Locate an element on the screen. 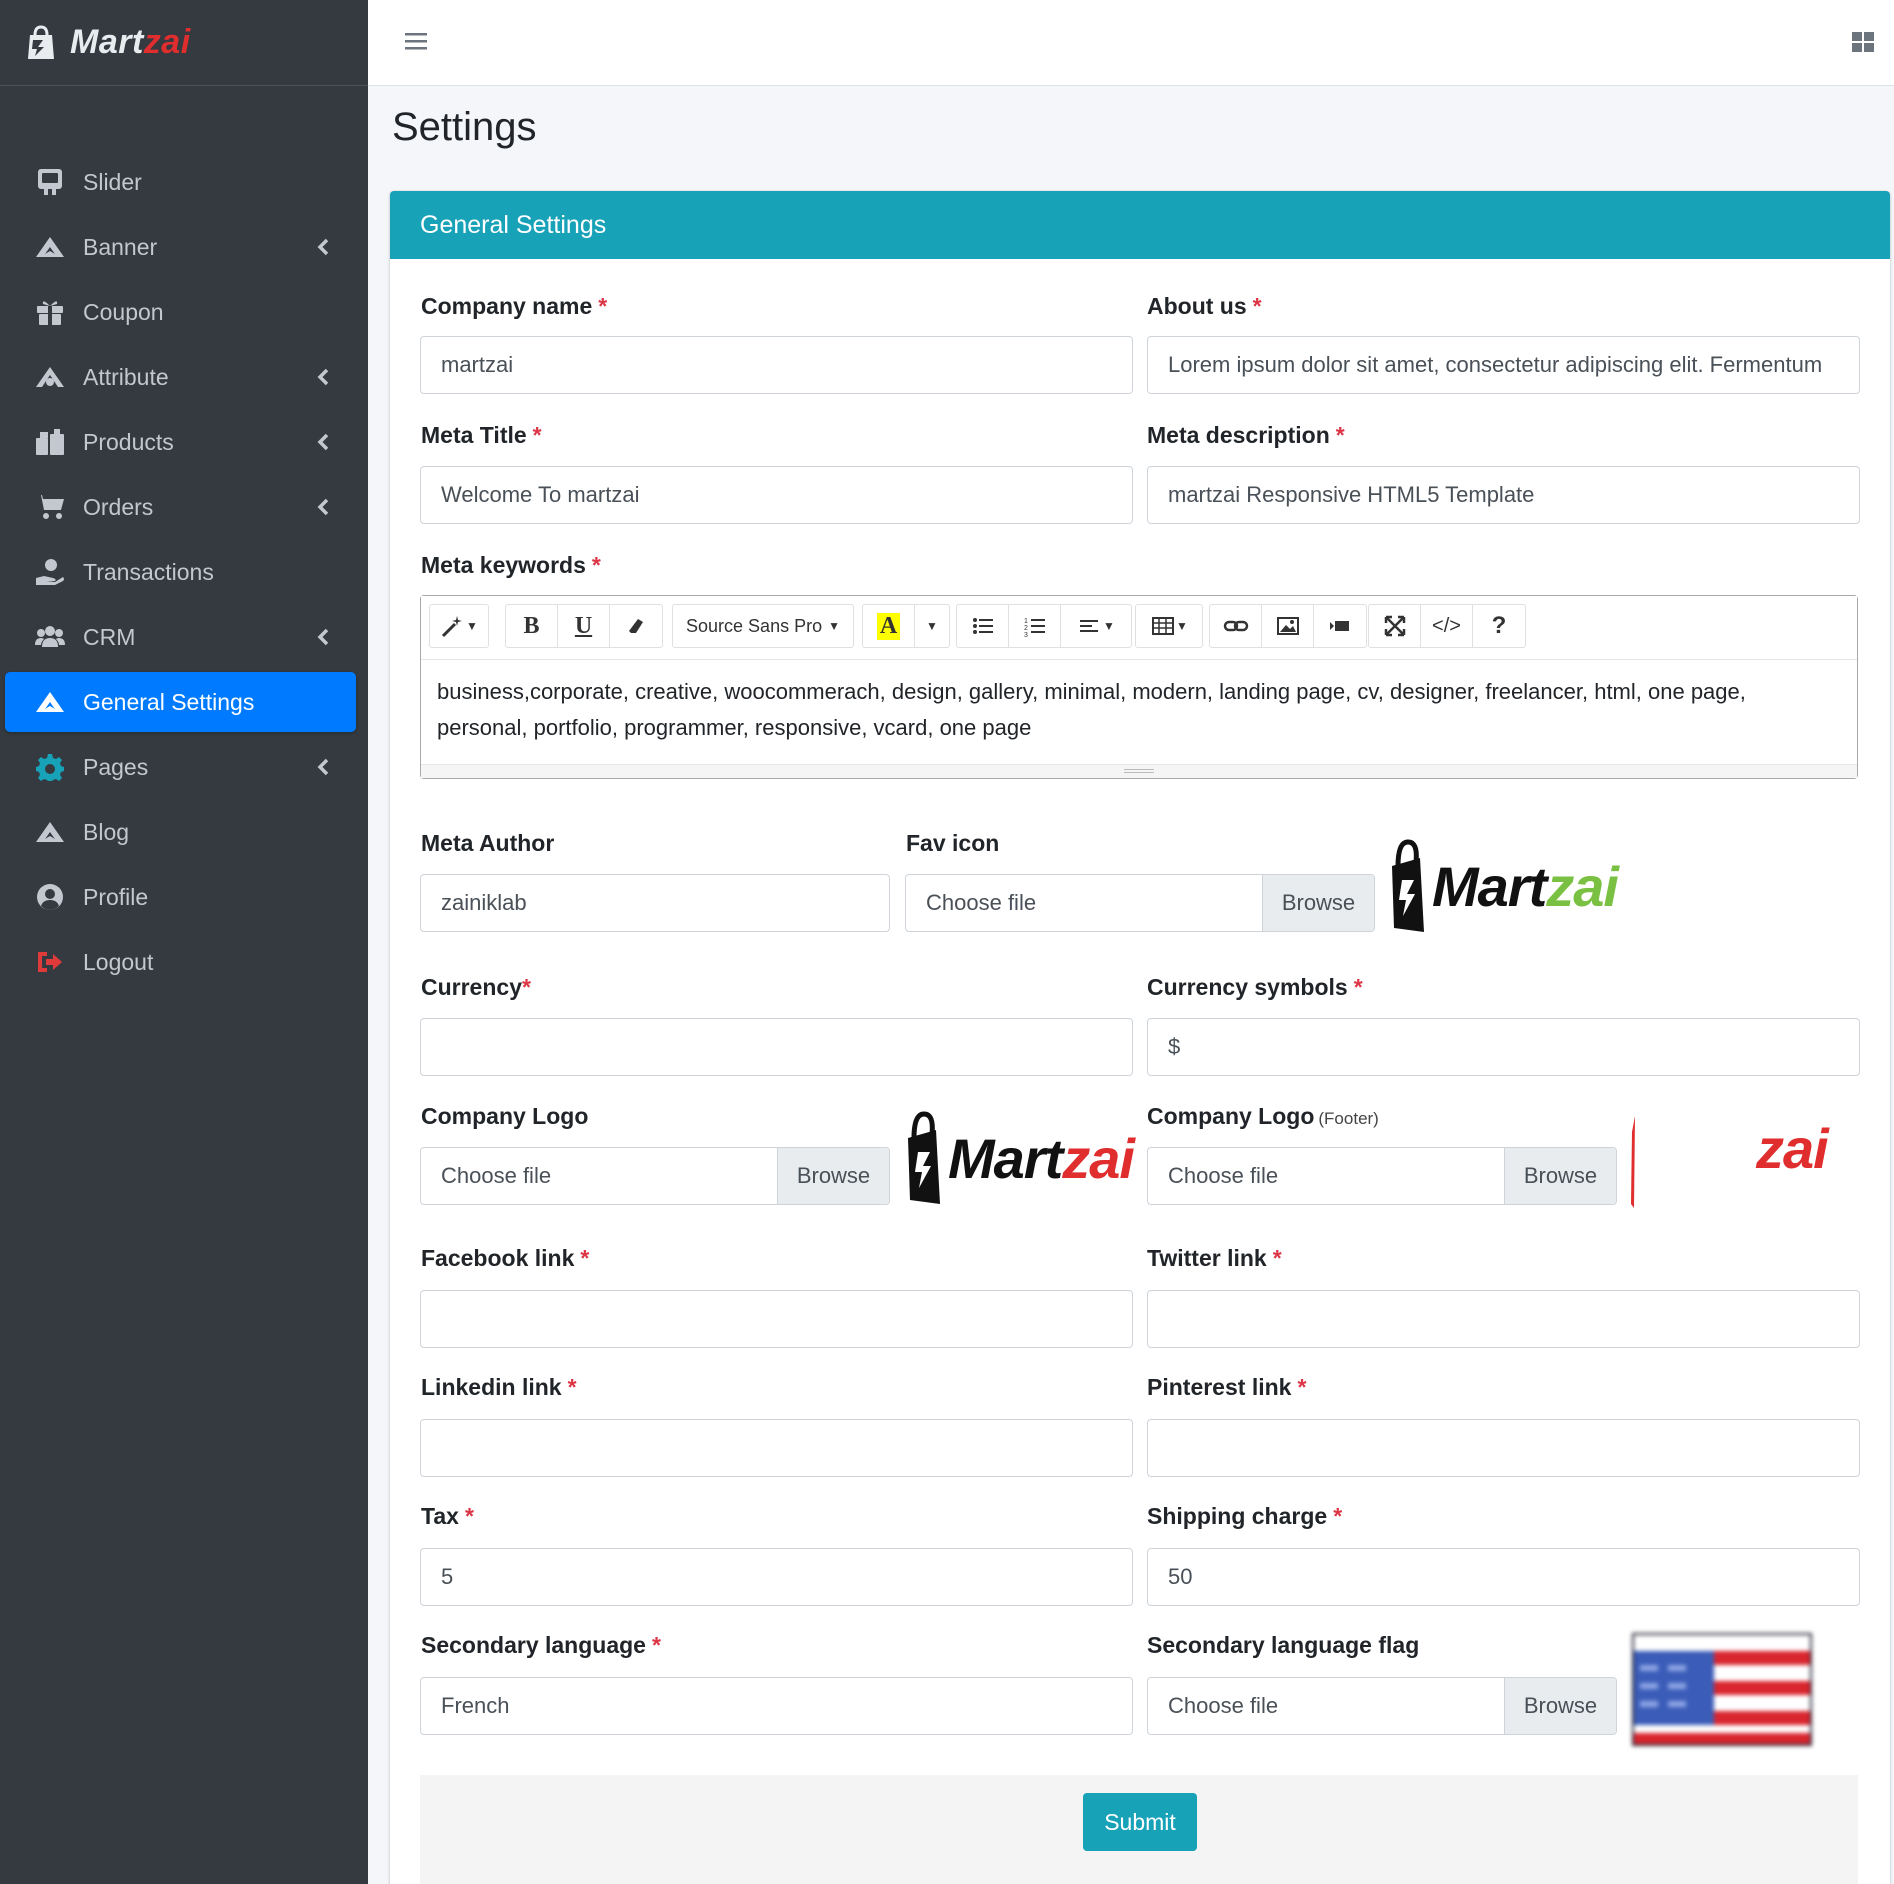  meta-description-label: Meta description * is located at coordinates (1246, 435).